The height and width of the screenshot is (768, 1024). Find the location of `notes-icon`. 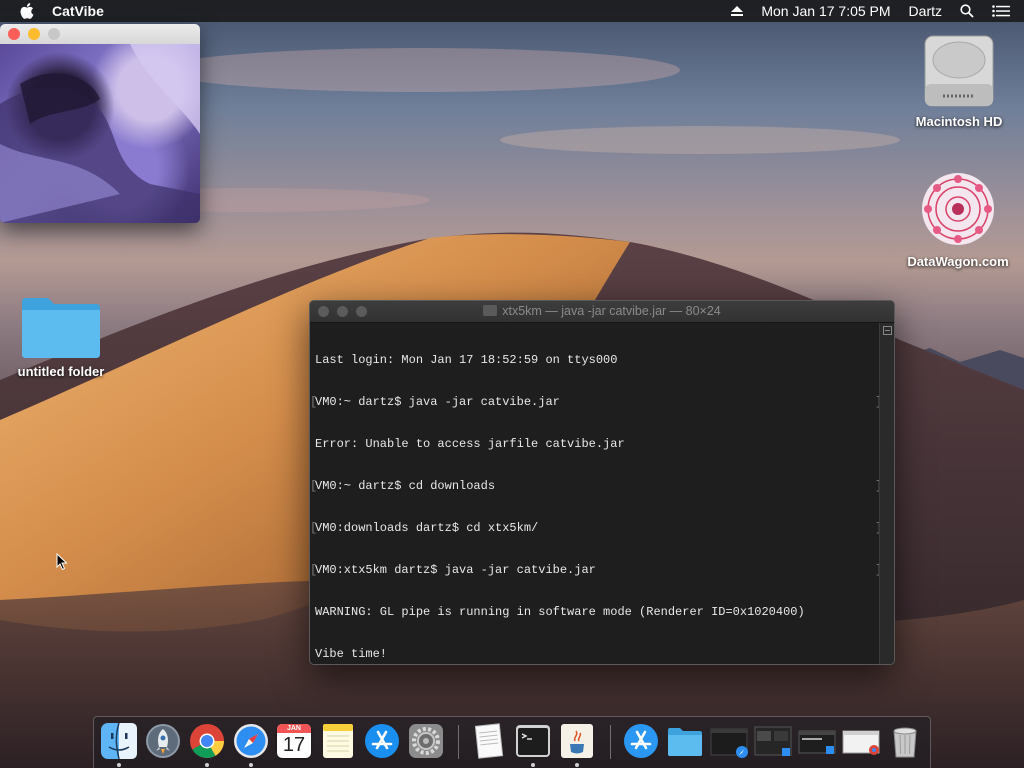

notes-icon is located at coordinates (338, 741).